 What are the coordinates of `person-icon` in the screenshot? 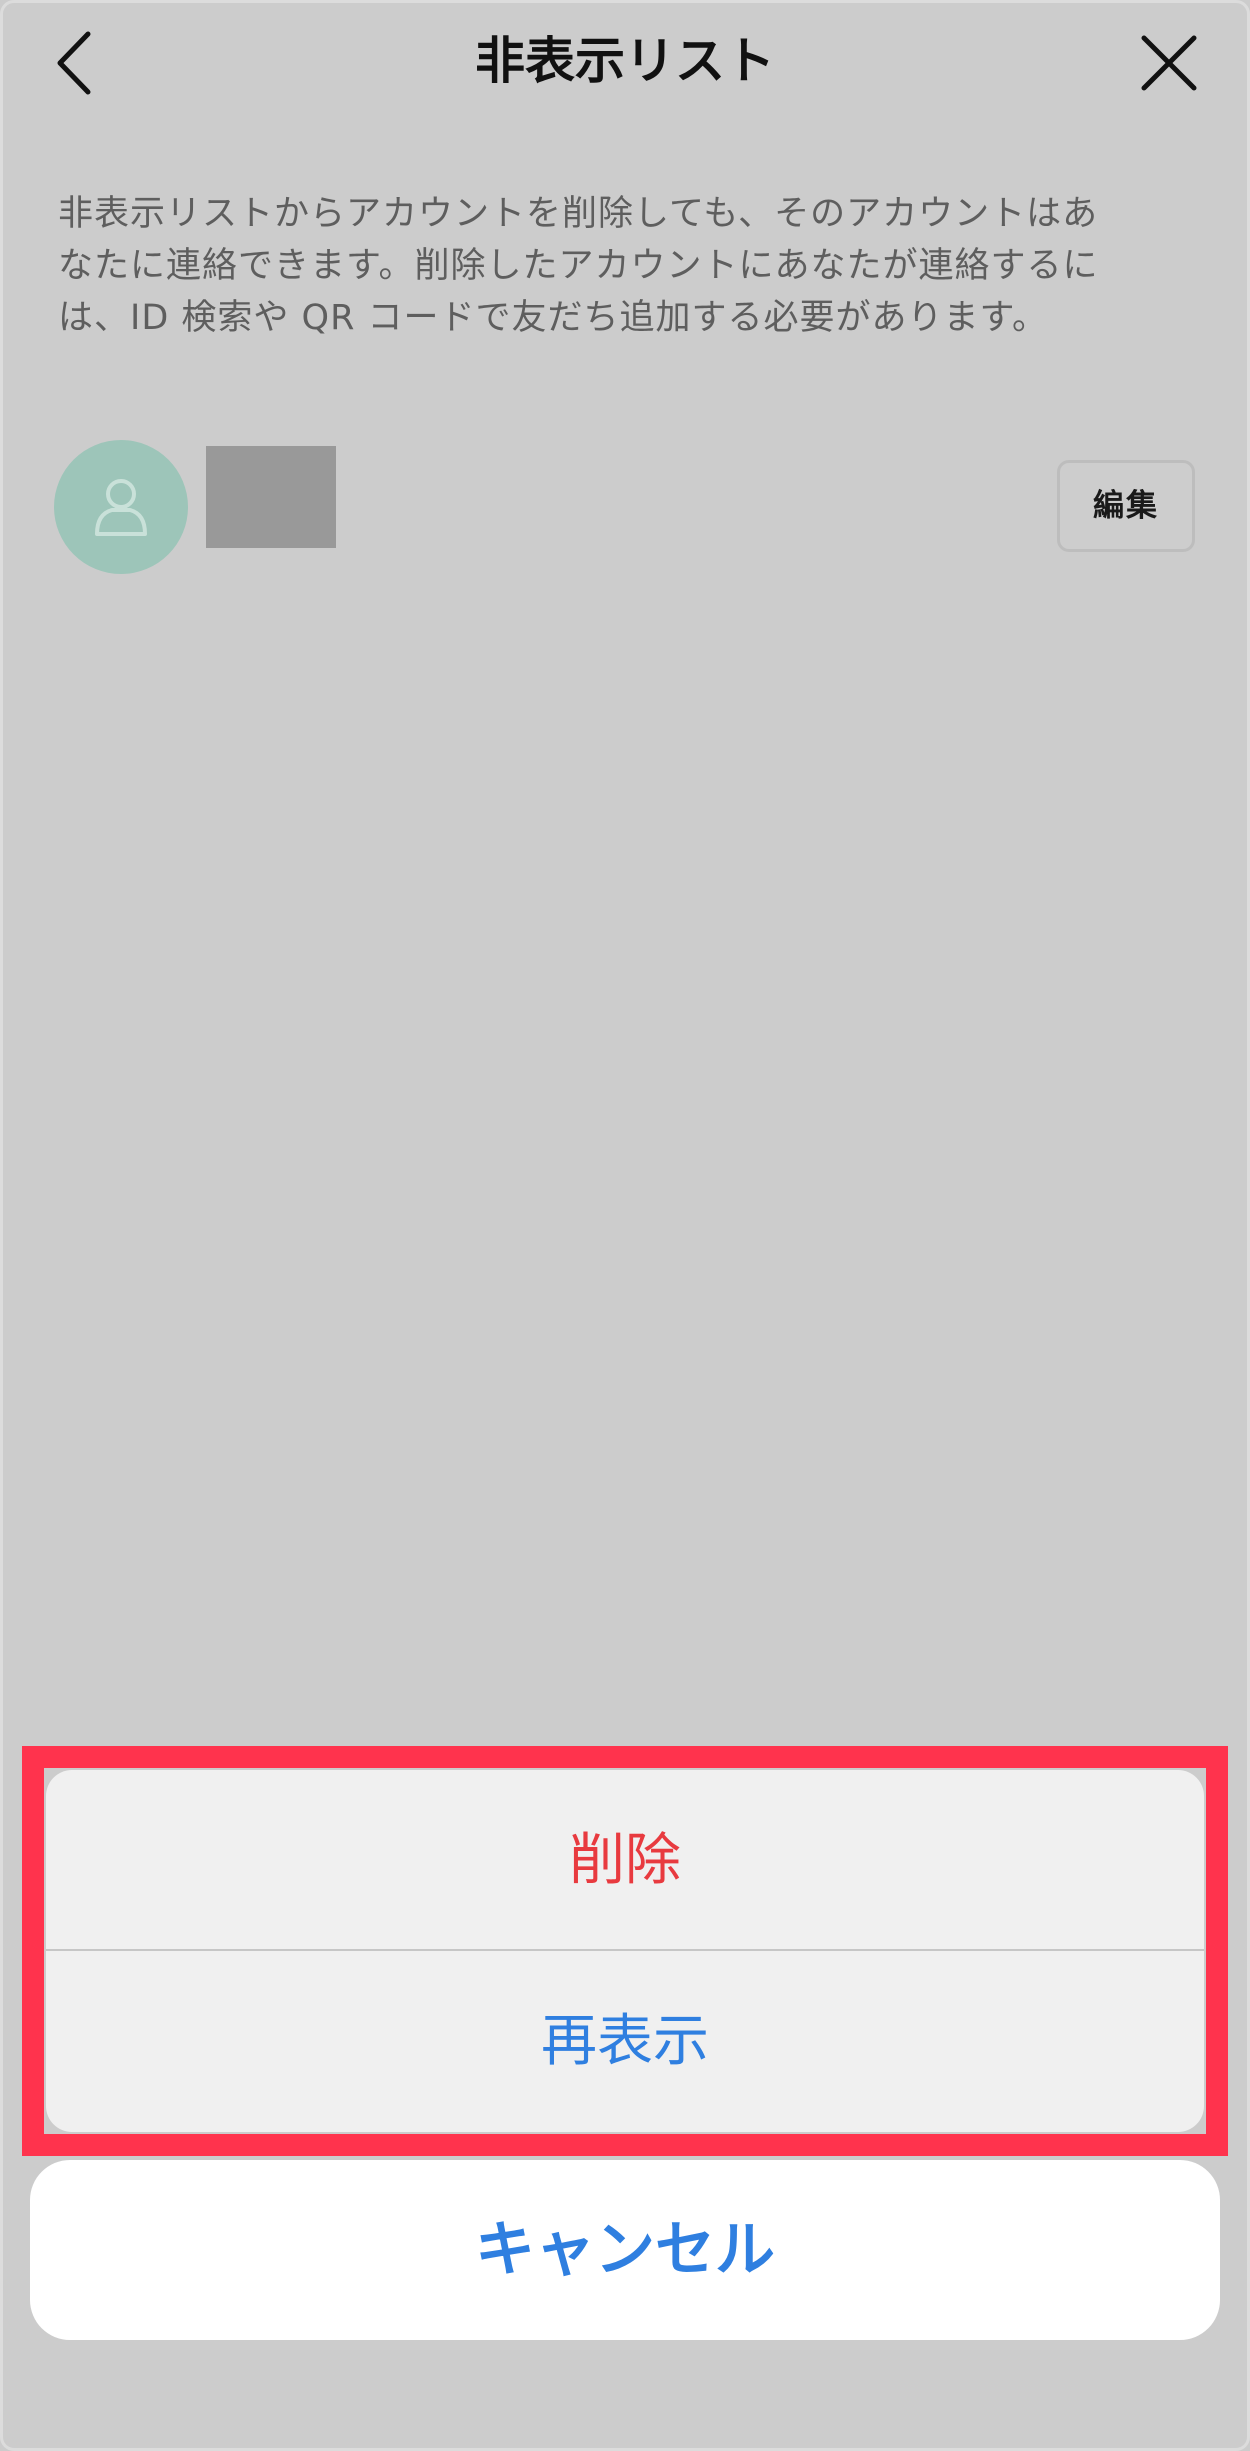 It's located at (121, 507).